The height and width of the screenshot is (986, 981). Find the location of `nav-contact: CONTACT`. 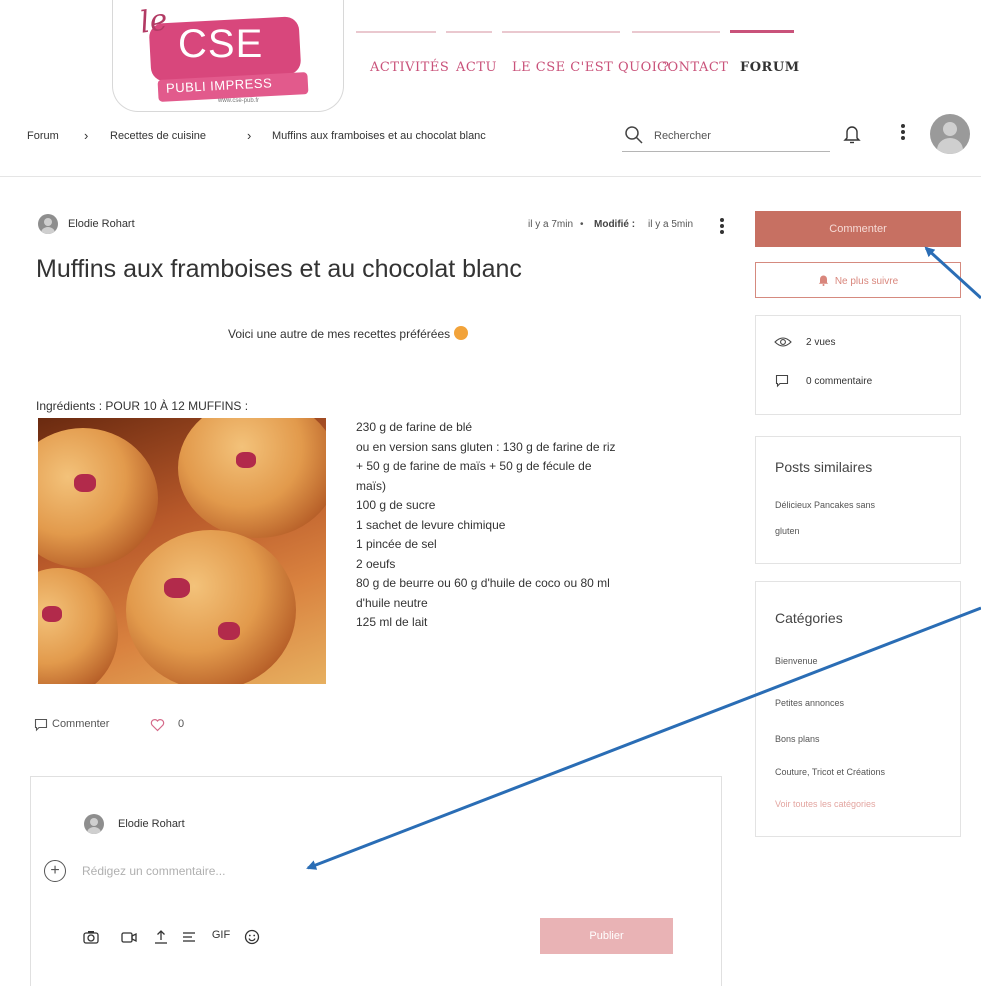

nav-contact: CONTACT is located at coordinates (692, 67).